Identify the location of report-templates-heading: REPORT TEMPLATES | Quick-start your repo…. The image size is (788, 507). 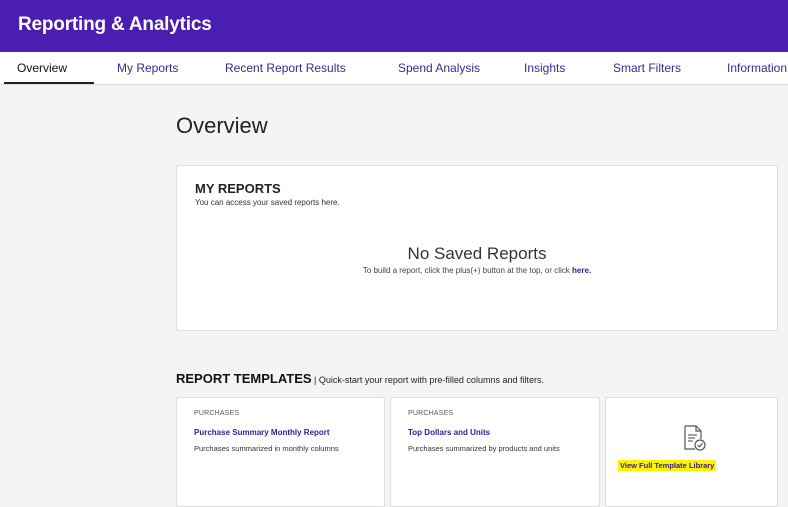
(360, 378).